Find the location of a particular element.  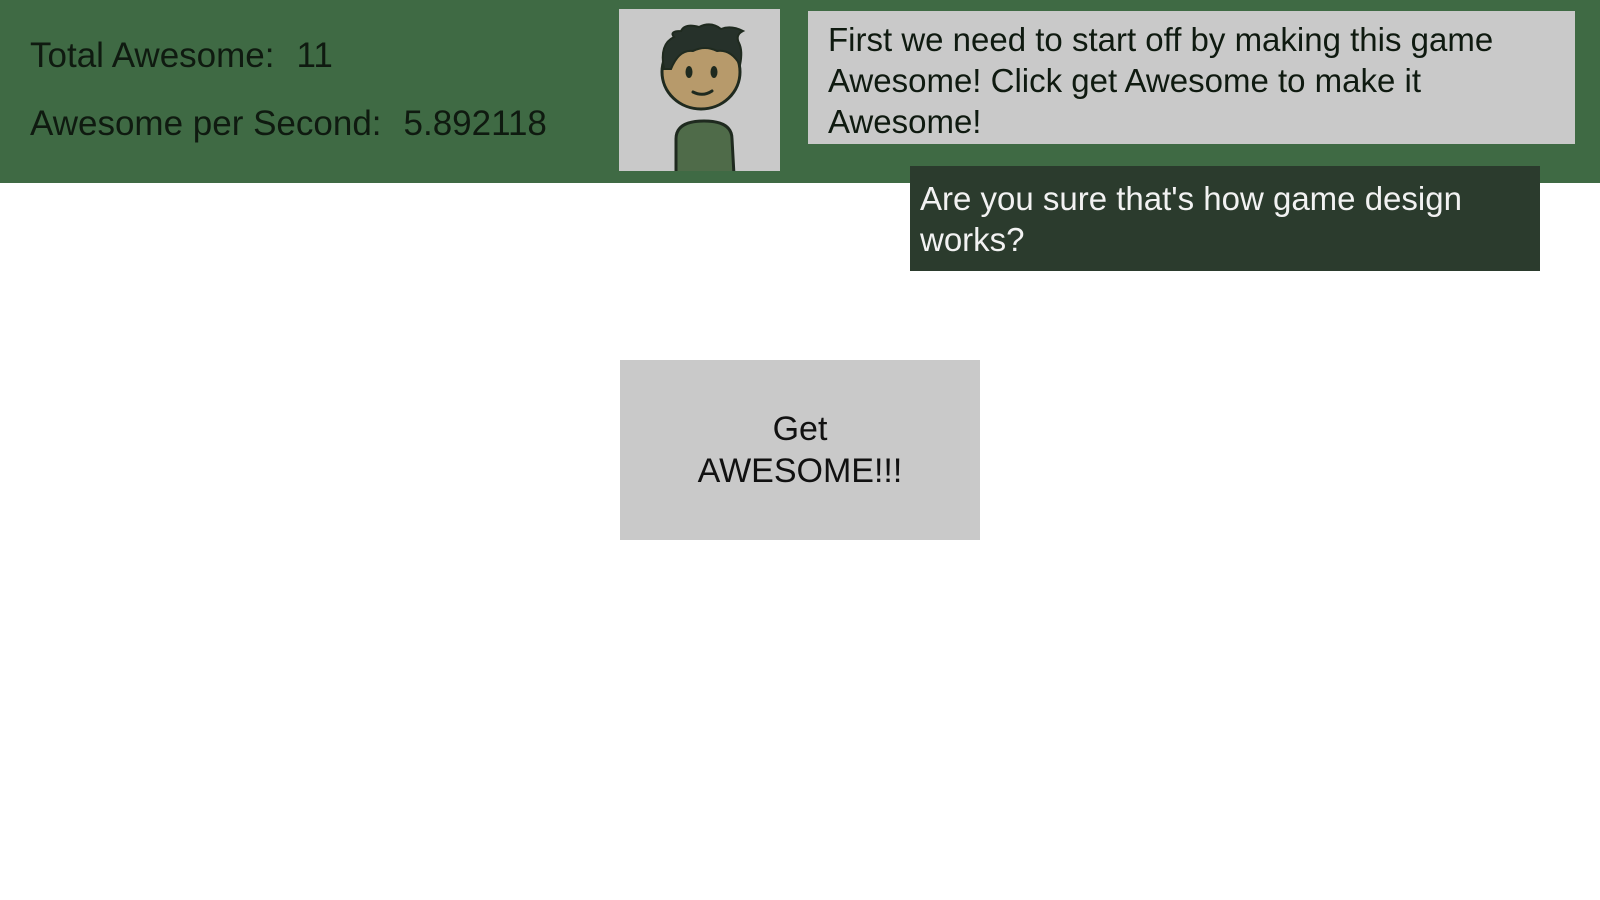

get-awesome-button-label: Get AWESOME!!! is located at coordinates (800, 450).